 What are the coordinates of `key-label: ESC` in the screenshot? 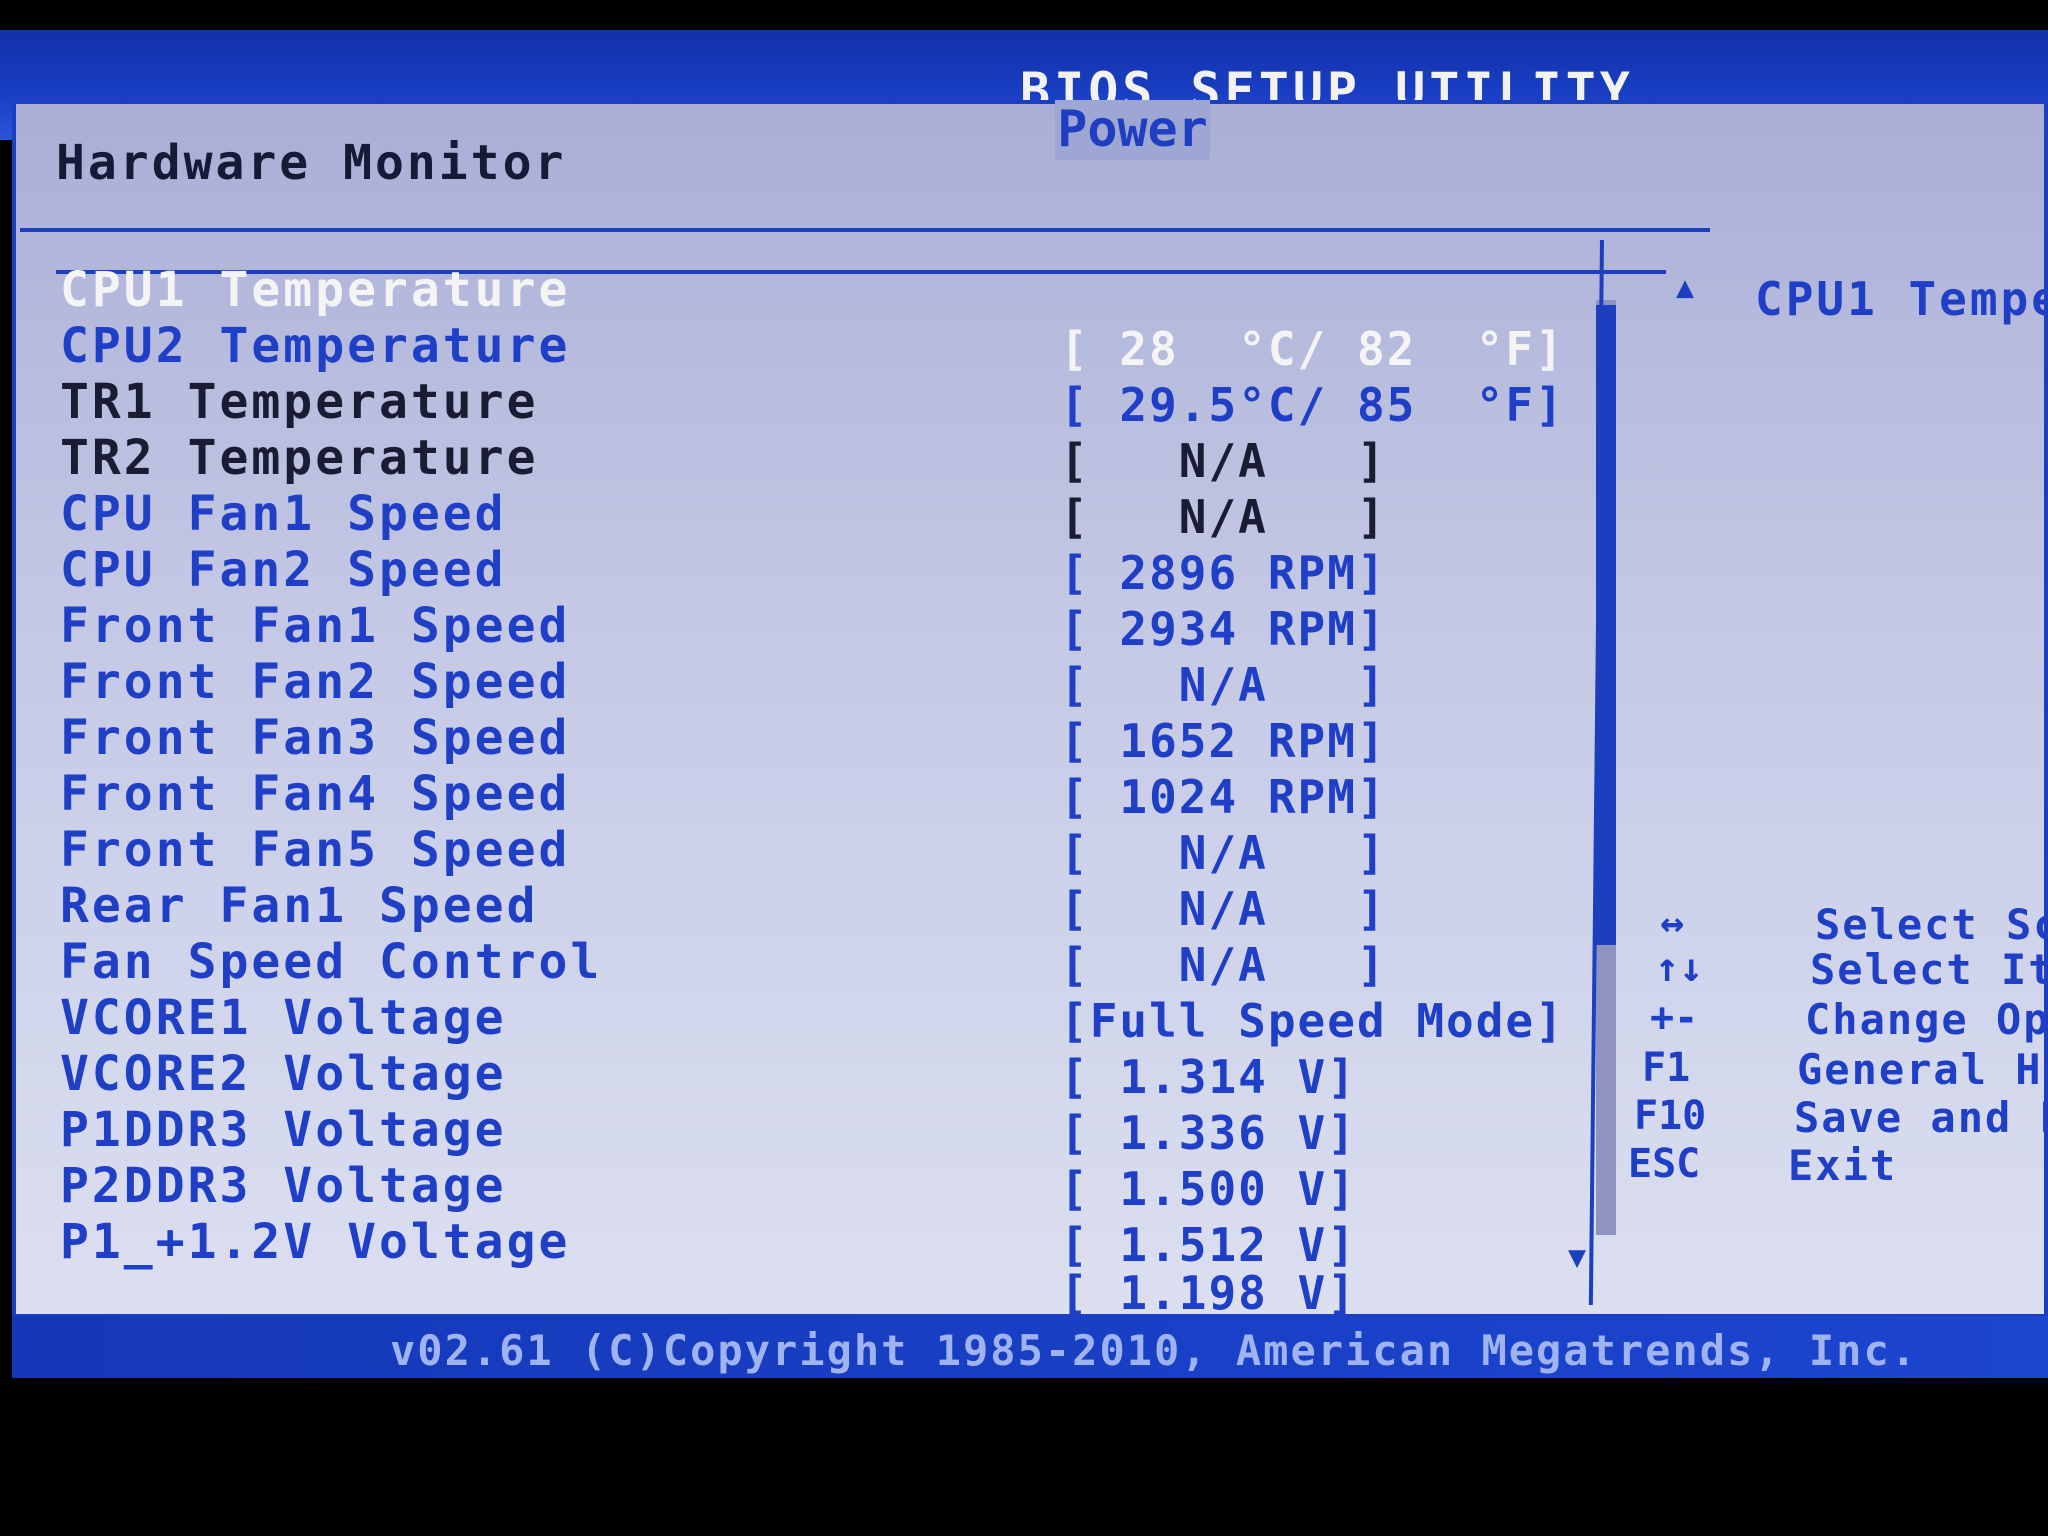 It's located at (1664, 1164).